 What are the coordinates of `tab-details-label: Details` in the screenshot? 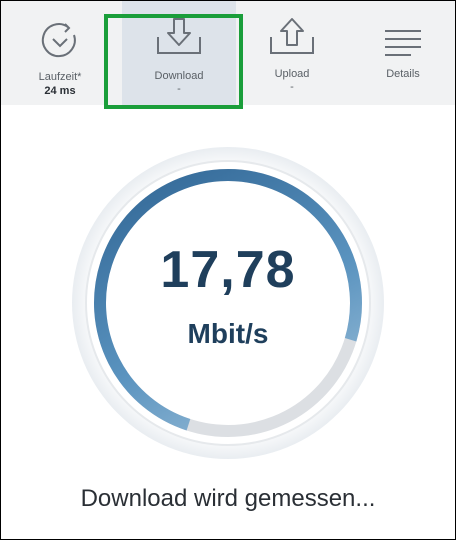 It's located at (403, 74).